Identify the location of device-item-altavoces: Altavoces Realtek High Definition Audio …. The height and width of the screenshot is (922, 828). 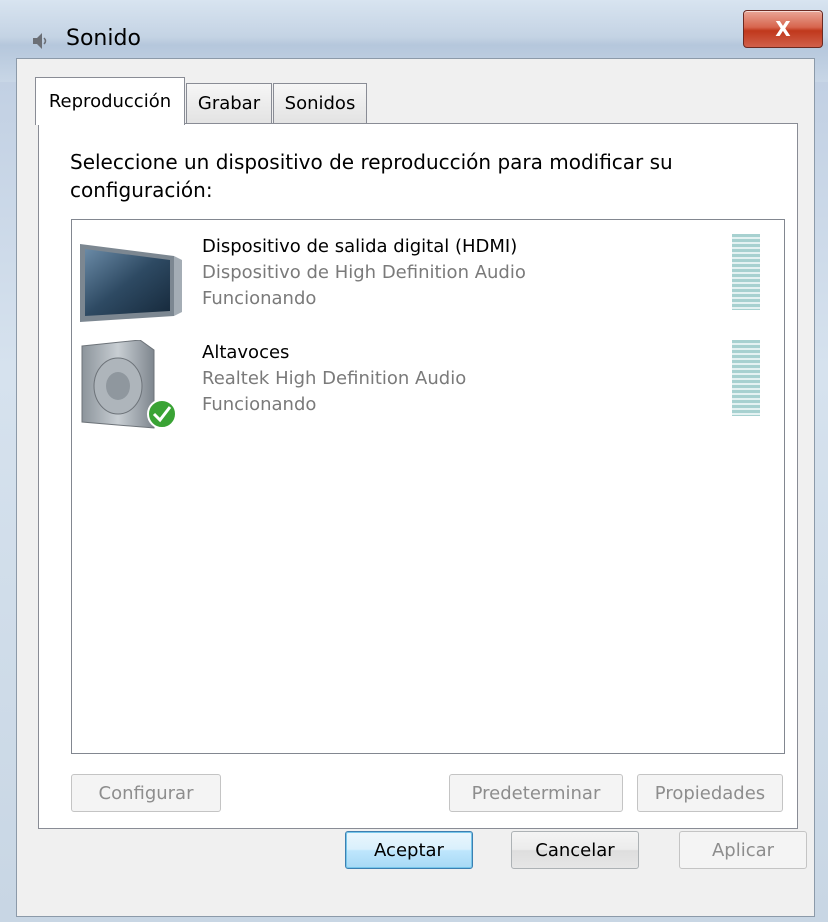
(428, 381).